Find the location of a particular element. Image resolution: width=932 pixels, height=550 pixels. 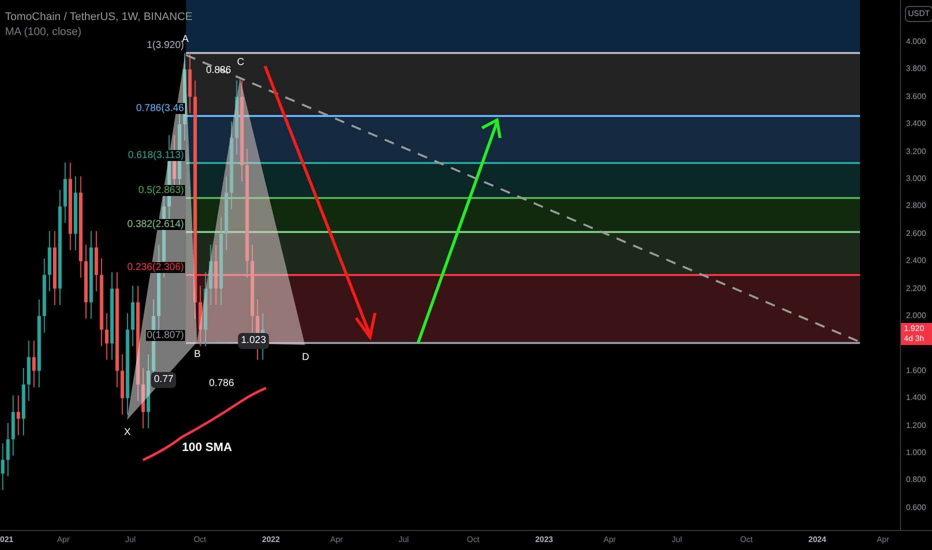

bar-countdown: 4d 3h is located at coordinates (915, 339).